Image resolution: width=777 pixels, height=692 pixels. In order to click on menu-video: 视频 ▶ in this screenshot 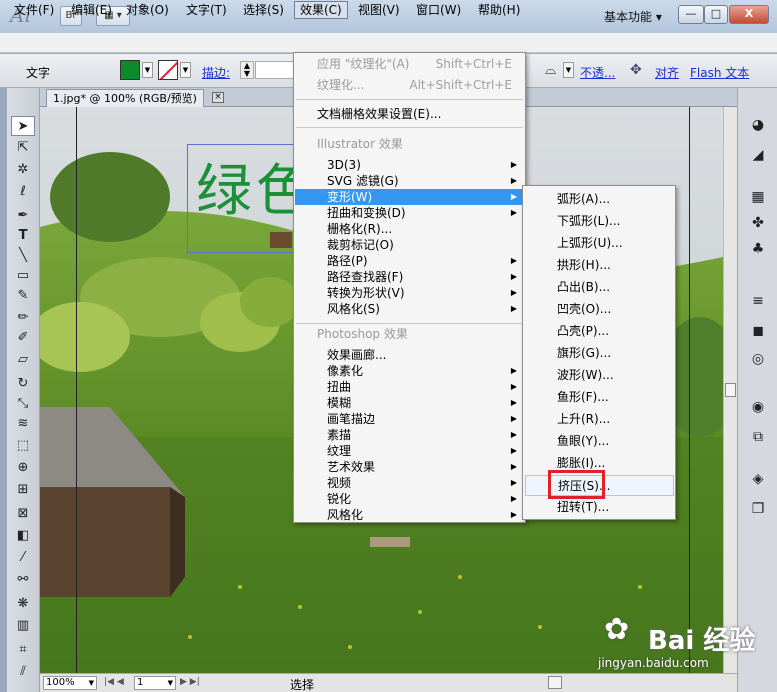, I will do `click(409, 483)`.